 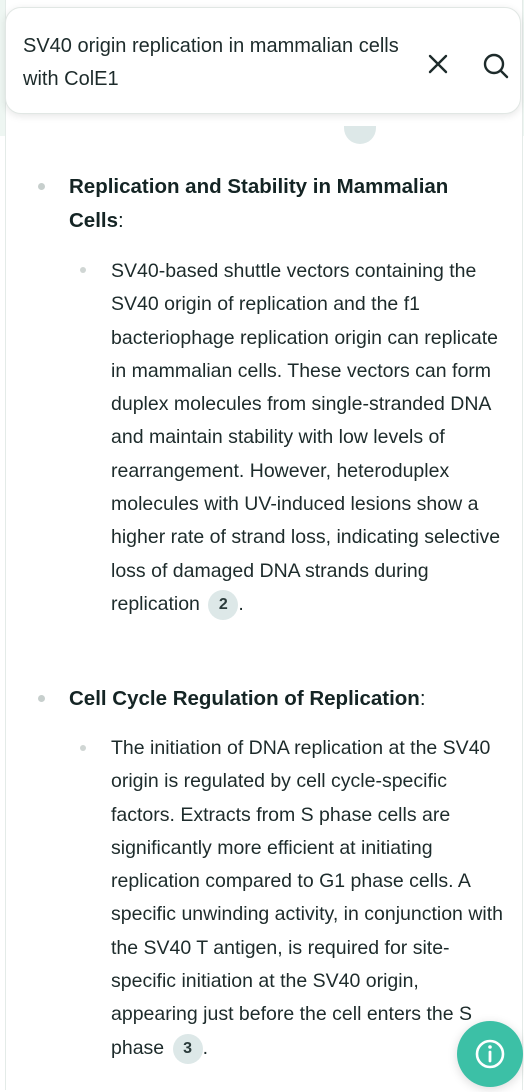 I want to click on citation-badge: 3, so click(x=187, y=1048).